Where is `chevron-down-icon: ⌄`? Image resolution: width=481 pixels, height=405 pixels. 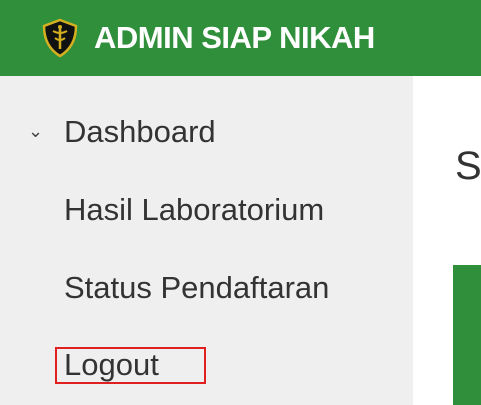
chevron-down-icon: ⌄ is located at coordinates (35, 131).